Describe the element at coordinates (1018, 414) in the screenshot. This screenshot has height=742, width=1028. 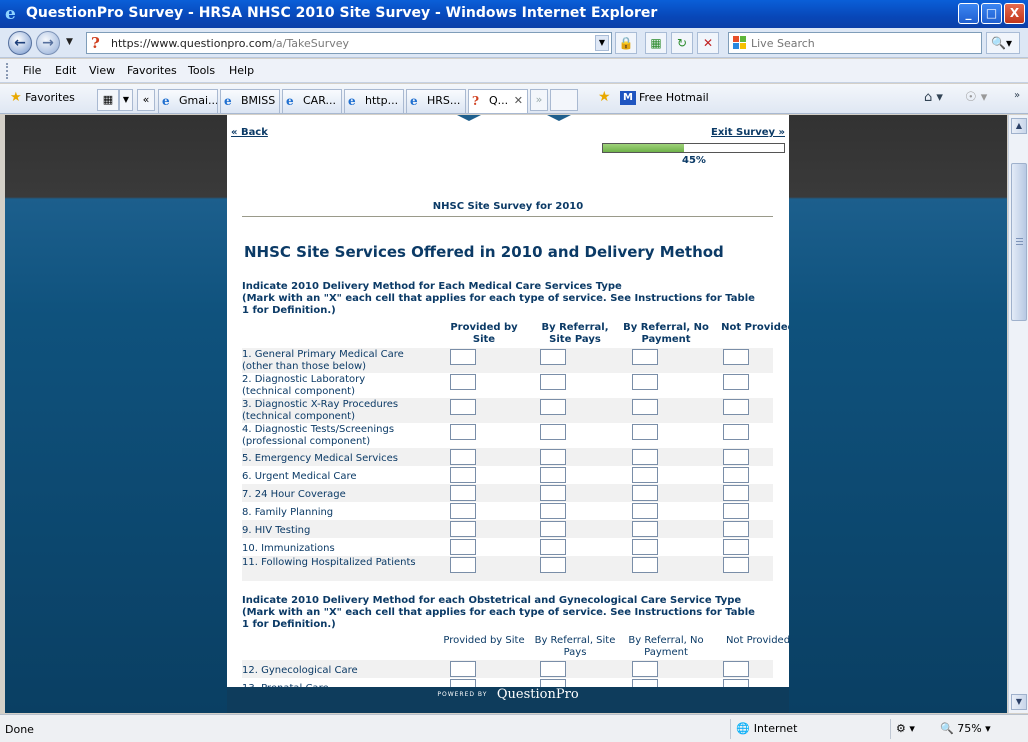
I see `vertical-scrollbar: ▲ ▼` at that location.